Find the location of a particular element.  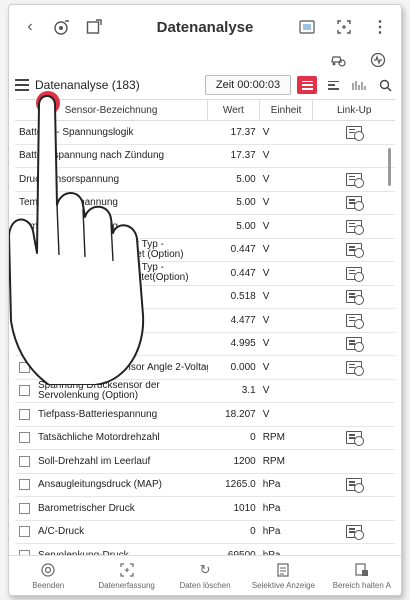

export-icon is located at coordinates (94, 27).